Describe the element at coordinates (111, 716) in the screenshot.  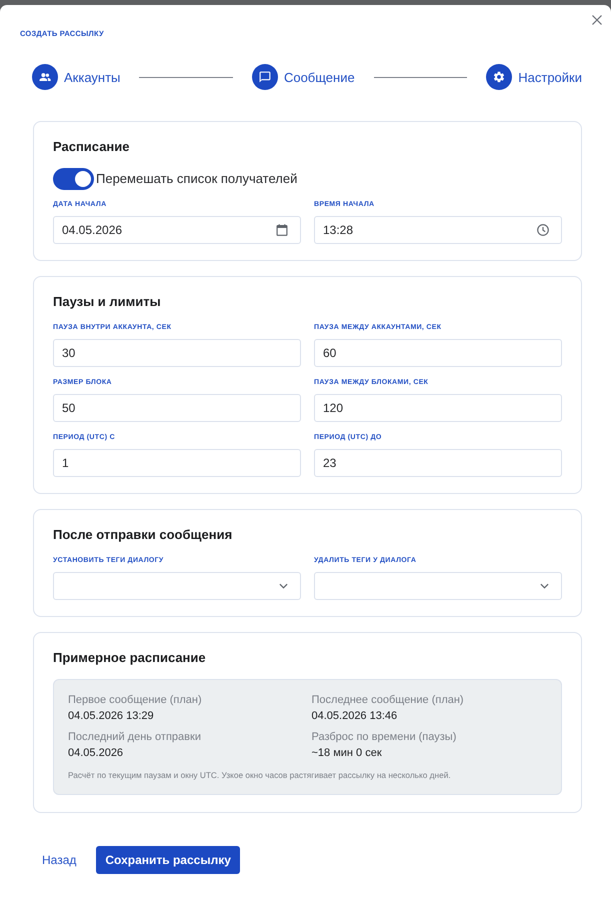
I see `summary-value: 04.05.2026 13:29` at that location.